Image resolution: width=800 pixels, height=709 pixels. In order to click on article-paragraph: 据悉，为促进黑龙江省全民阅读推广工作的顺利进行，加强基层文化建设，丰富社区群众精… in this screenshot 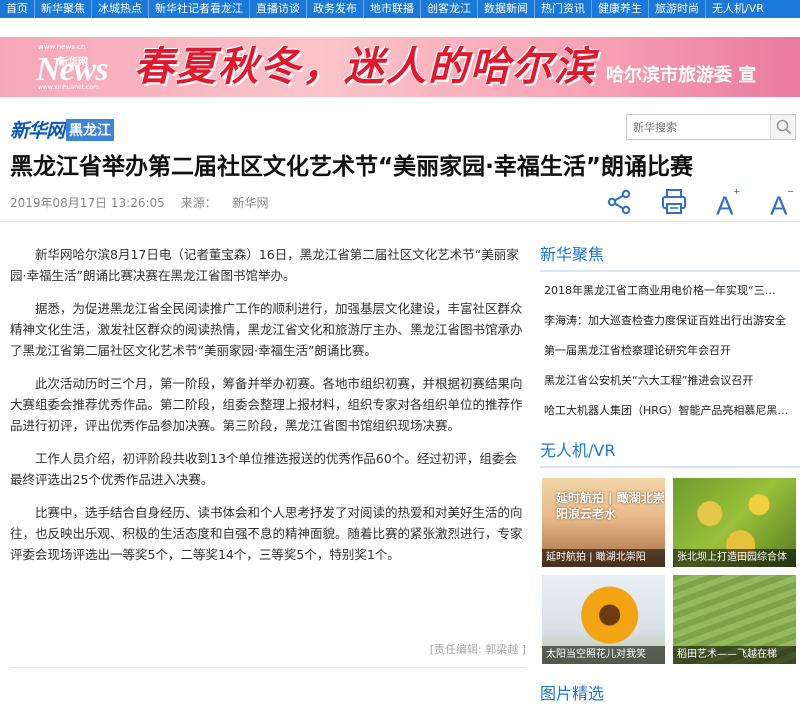, I will do `click(266, 329)`.